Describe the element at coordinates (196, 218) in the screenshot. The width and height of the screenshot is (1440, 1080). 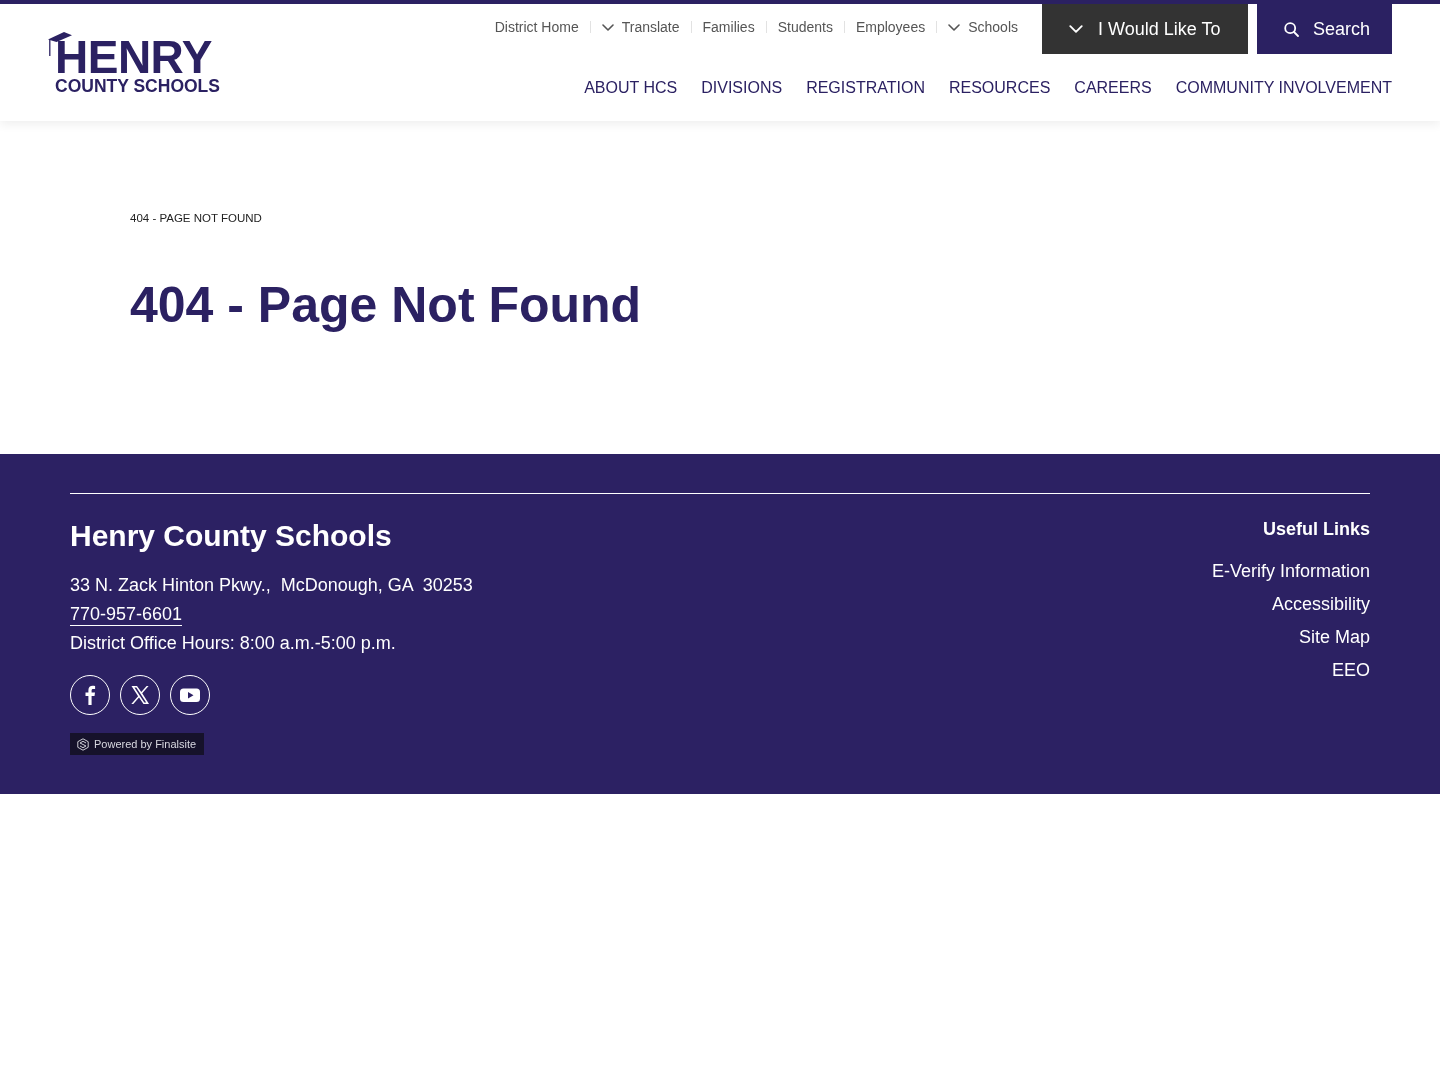
I see `breadcrumb: 404 - PAGE NOT FOUND` at that location.